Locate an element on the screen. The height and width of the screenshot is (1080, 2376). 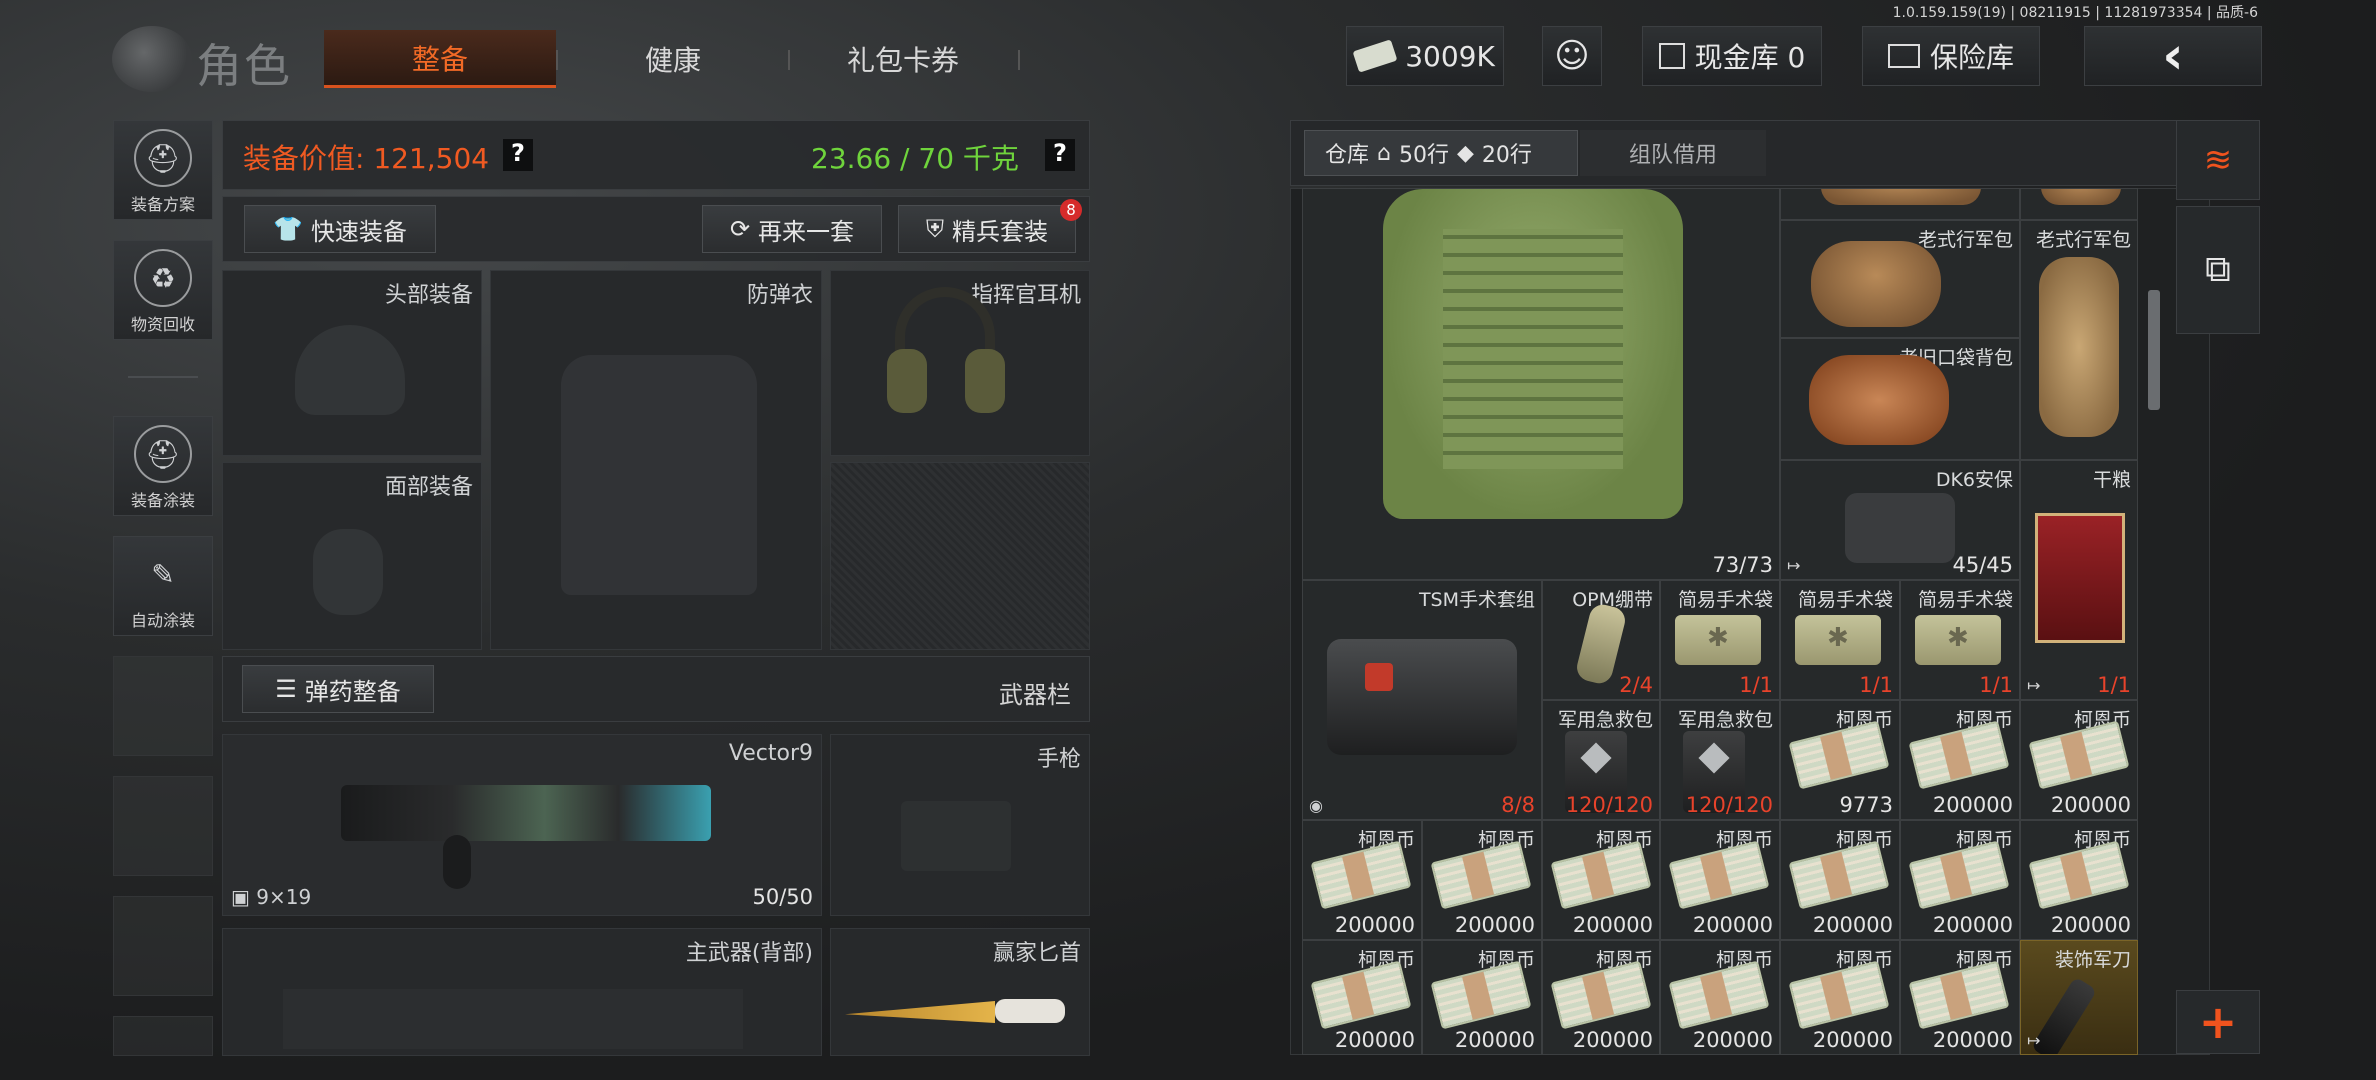
quick-equip-button: 👕 快速装备 is located at coordinates (340, 229).